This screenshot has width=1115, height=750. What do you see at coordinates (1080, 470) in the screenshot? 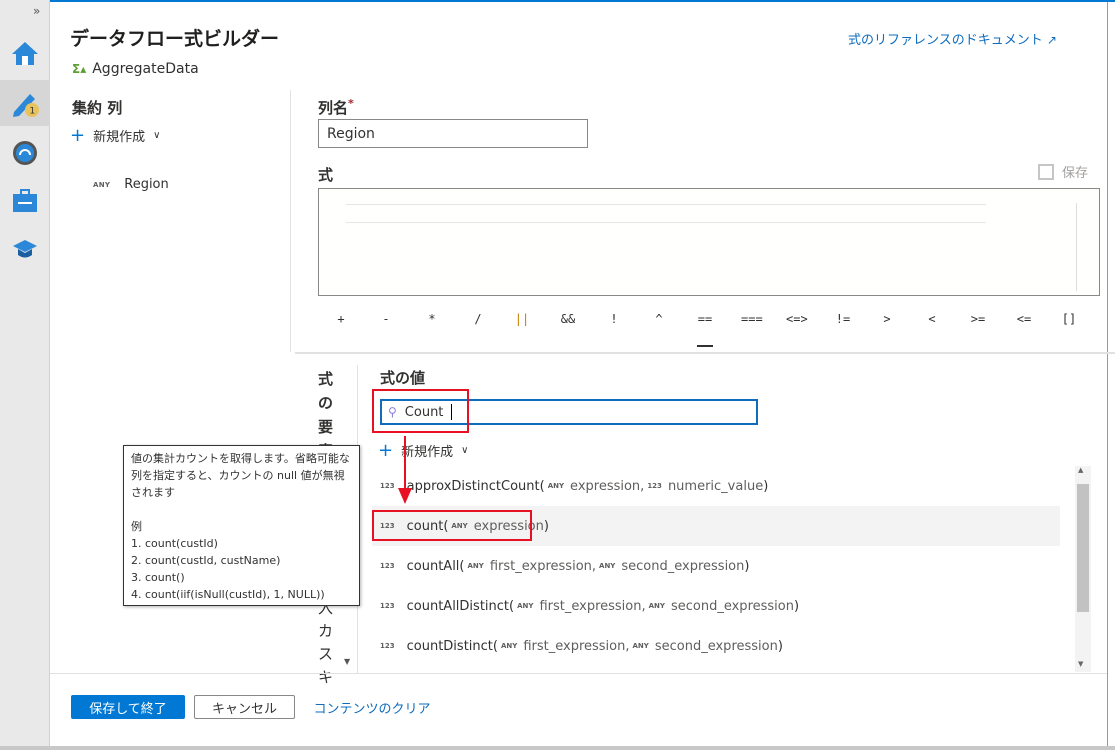
I see `scroll-up-icon: ▲` at bounding box center [1080, 470].